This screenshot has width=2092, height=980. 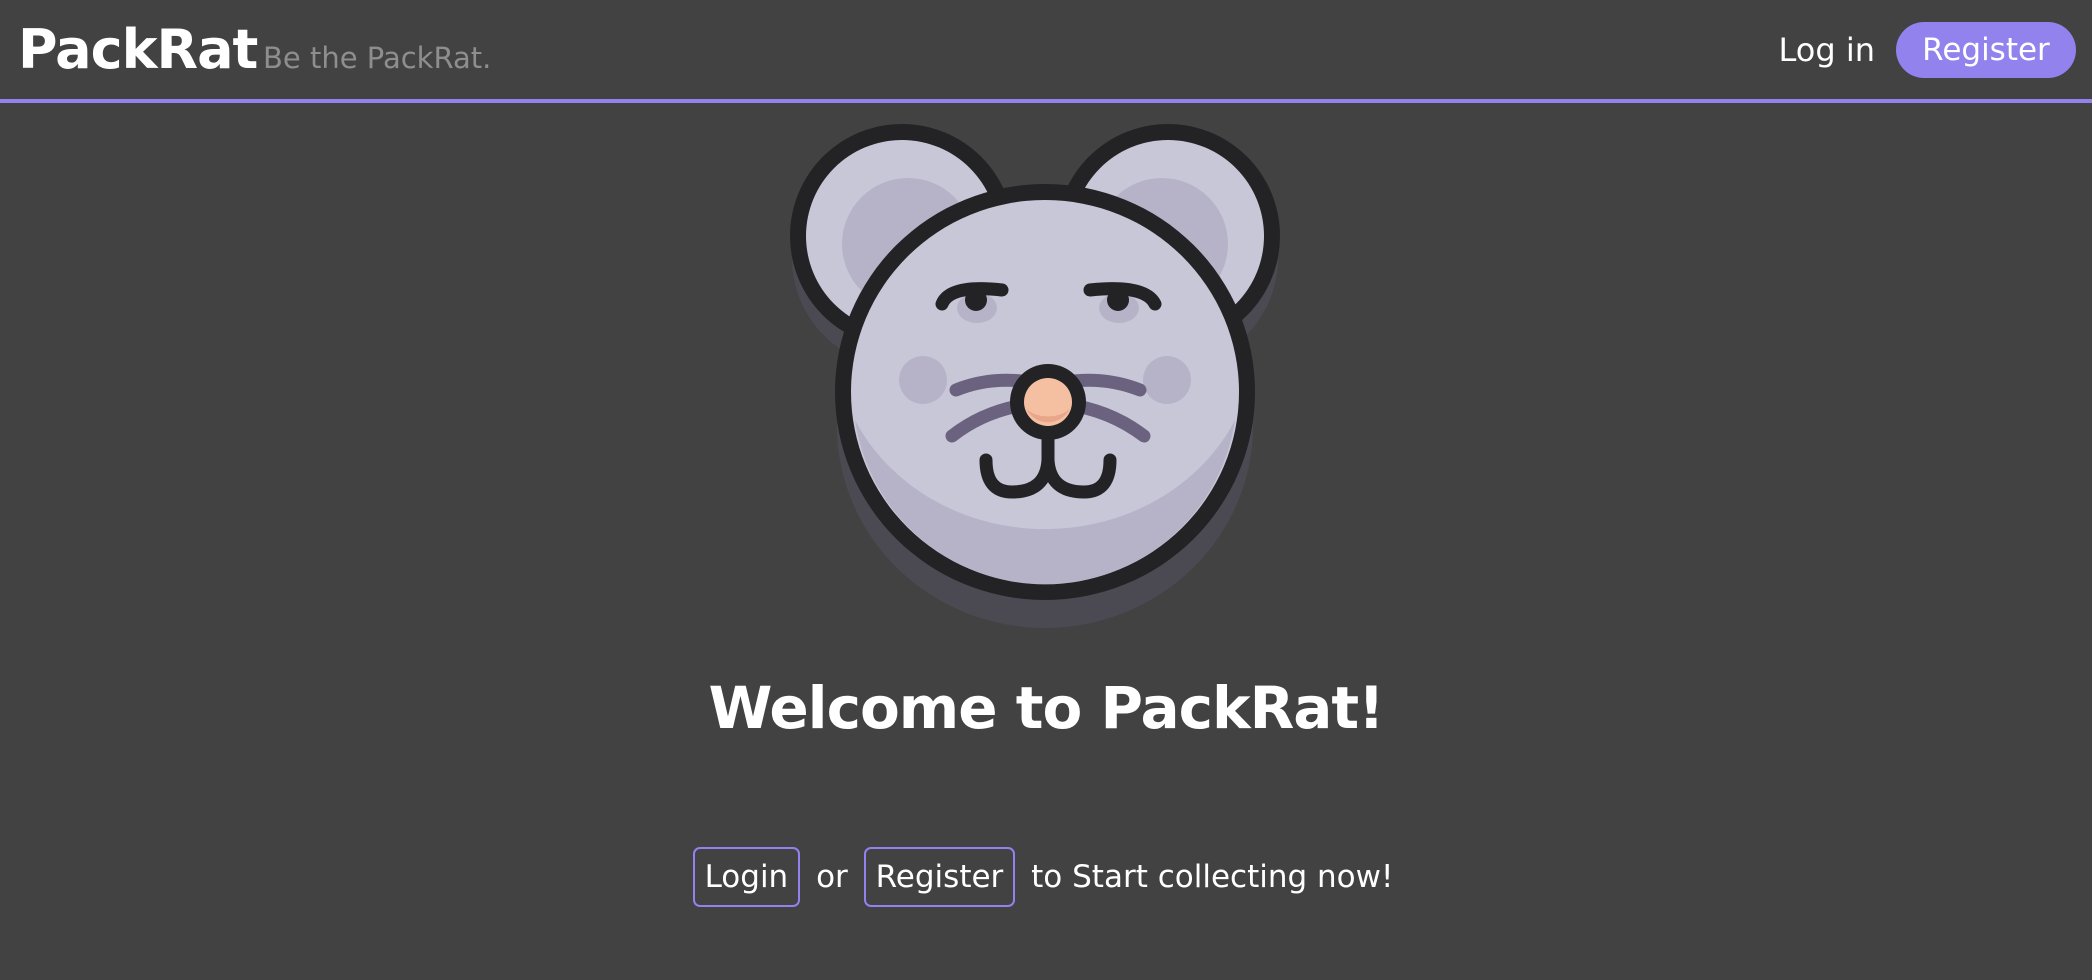 What do you see at coordinates (832, 876) in the screenshot?
I see `cta-or-text: or` at bounding box center [832, 876].